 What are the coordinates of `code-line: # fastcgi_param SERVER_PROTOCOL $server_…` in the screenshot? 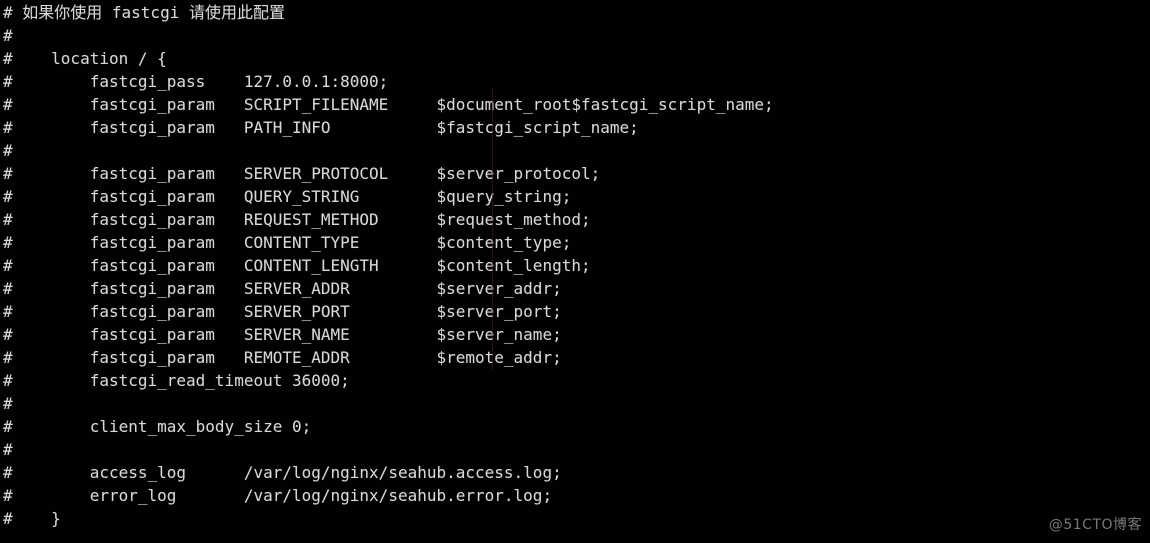 It's located at (302, 173).